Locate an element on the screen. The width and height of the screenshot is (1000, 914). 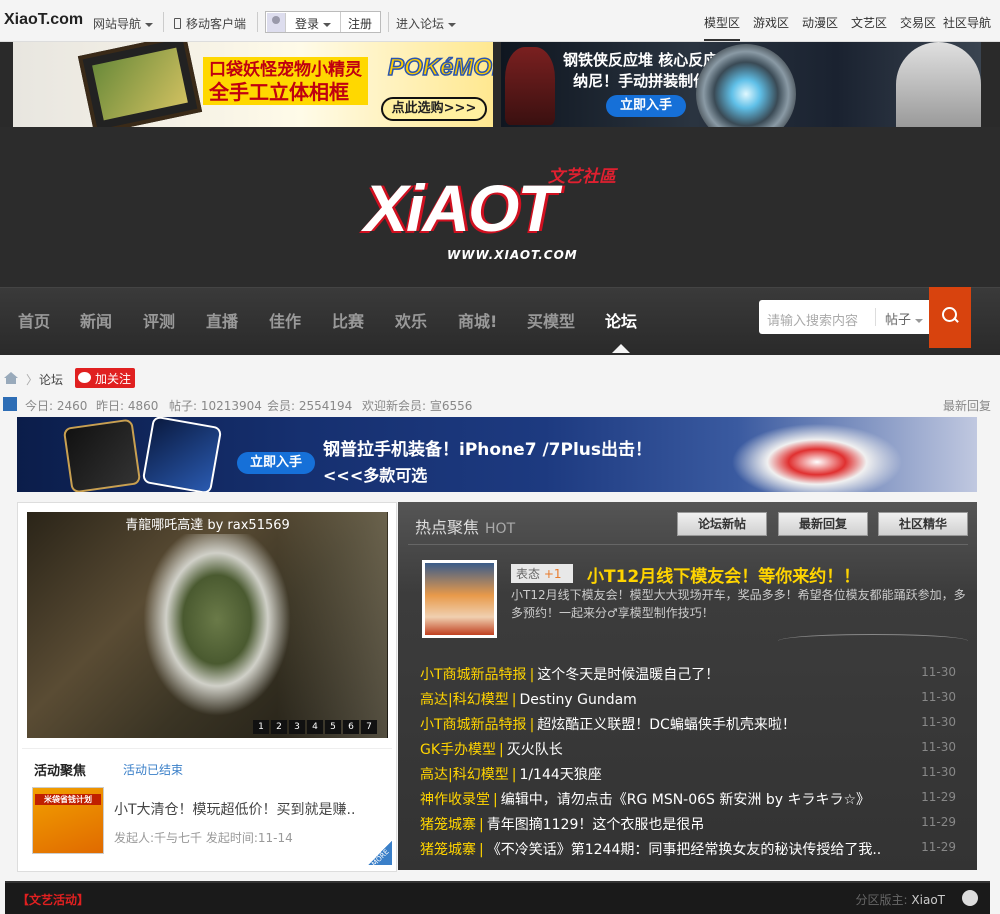
thread-title: 编辑中，请勿点击《RG MSN-06S 新安洲 by キラキラ☆》 is located at coordinates (685, 800).